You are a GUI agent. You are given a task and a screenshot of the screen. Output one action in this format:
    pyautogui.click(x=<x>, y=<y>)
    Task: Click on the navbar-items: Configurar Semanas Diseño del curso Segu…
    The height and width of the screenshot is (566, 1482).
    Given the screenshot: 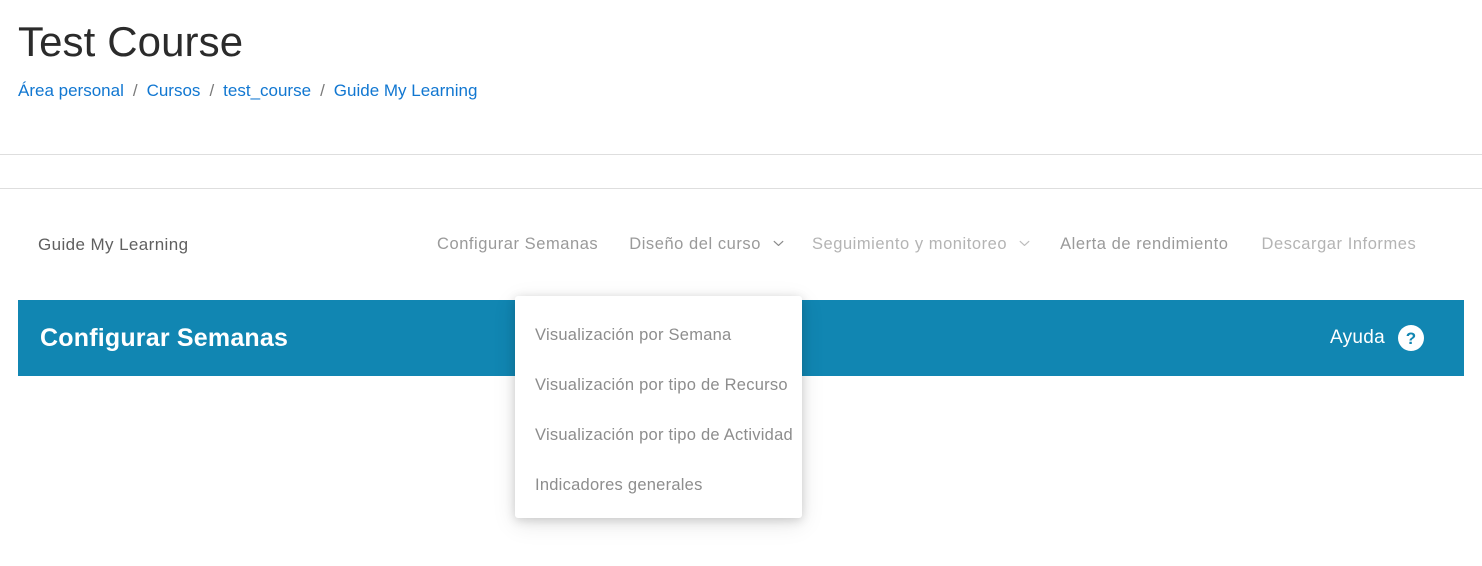 What is the action you would take?
    pyautogui.click(x=950, y=244)
    